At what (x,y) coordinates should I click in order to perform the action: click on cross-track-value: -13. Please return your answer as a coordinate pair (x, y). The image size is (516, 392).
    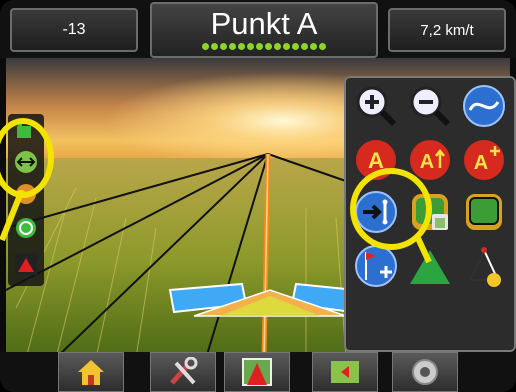
    Looking at the image, I should click on (74, 29).